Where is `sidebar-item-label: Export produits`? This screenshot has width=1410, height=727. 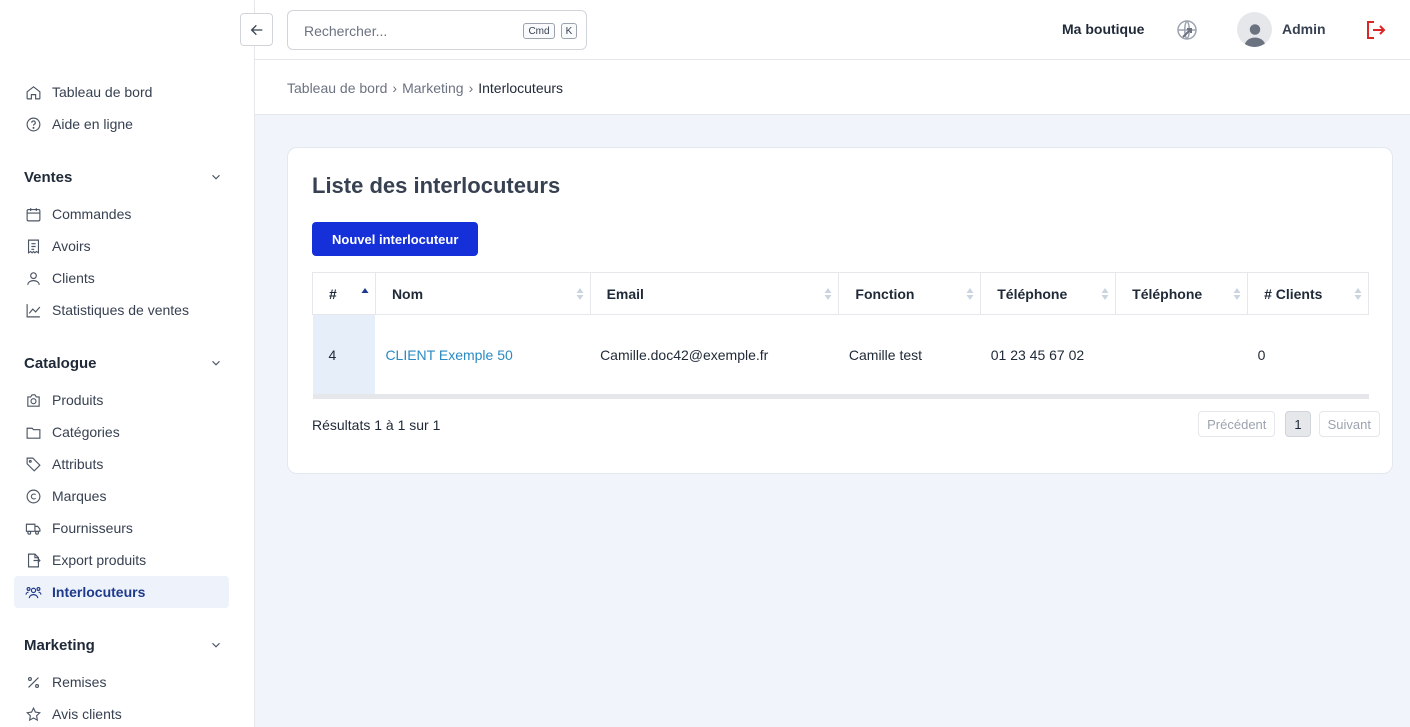 sidebar-item-label: Export produits is located at coordinates (99, 560).